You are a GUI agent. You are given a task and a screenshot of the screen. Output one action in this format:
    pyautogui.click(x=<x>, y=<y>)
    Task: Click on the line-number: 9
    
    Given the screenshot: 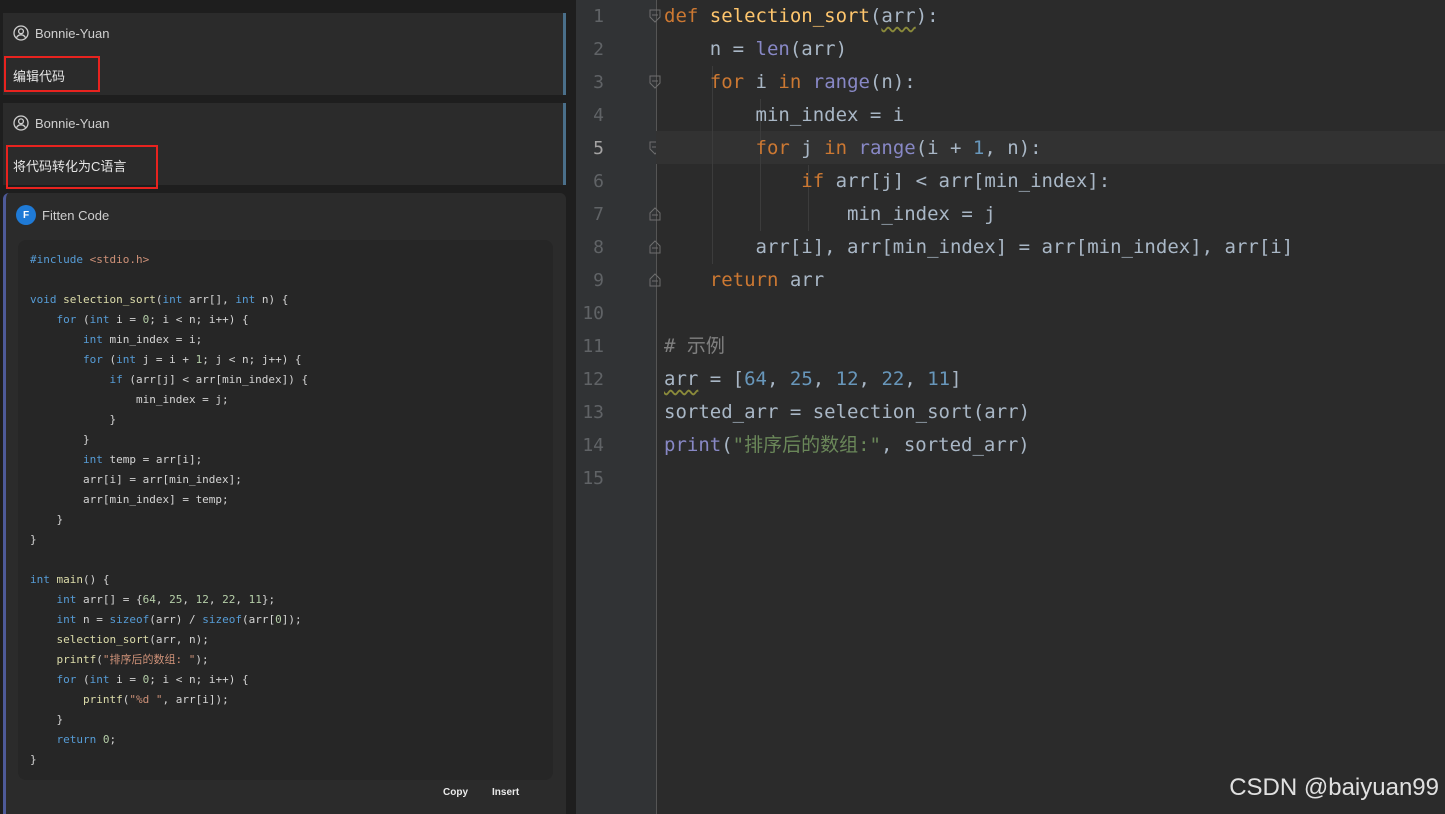 What is the action you would take?
    pyautogui.click(x=598, y=280)
    